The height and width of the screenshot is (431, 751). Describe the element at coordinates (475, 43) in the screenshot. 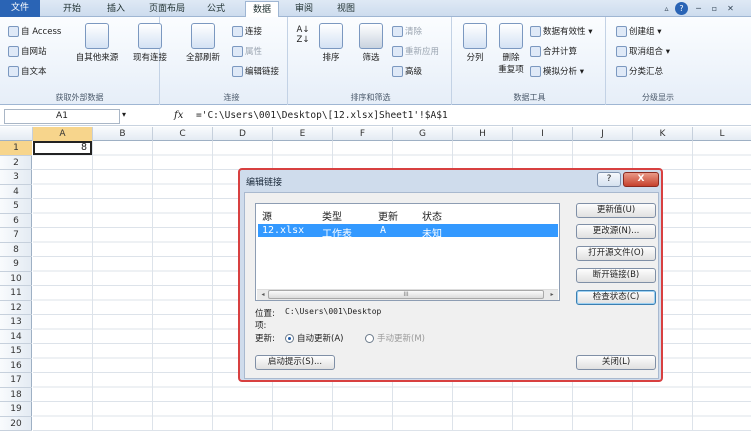

I see `text-to-columns-button: 分列` at that location.